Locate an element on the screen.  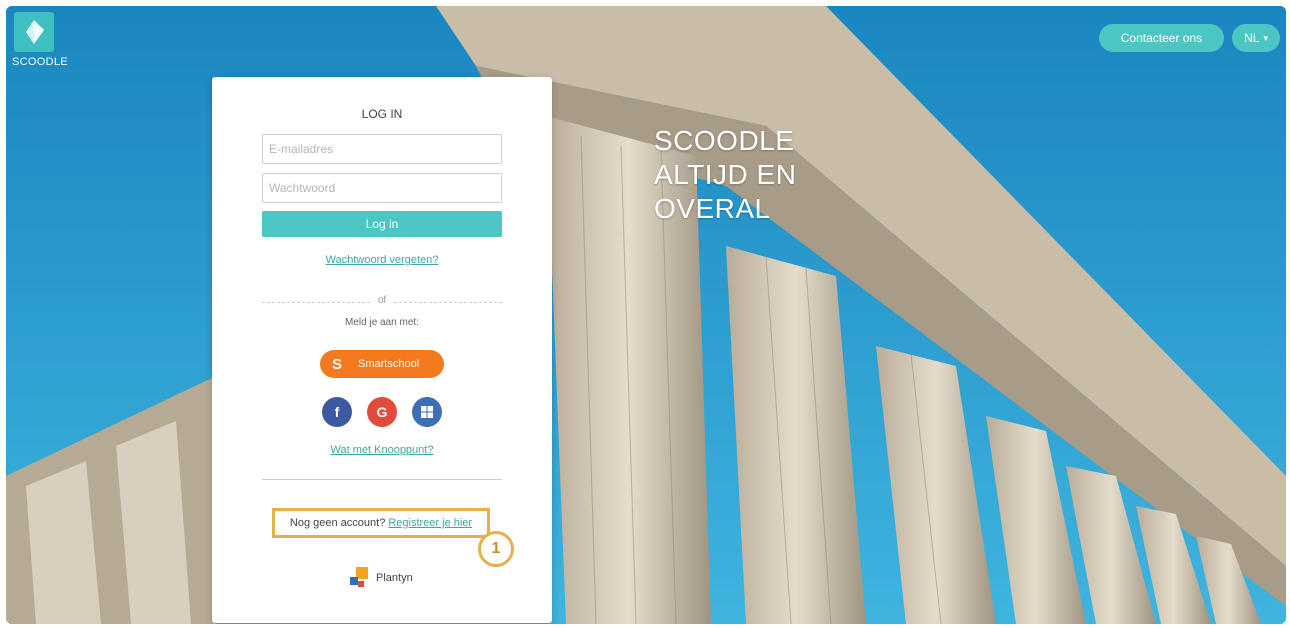
hero-line: OVERAL is located at coordinates (712, 208).